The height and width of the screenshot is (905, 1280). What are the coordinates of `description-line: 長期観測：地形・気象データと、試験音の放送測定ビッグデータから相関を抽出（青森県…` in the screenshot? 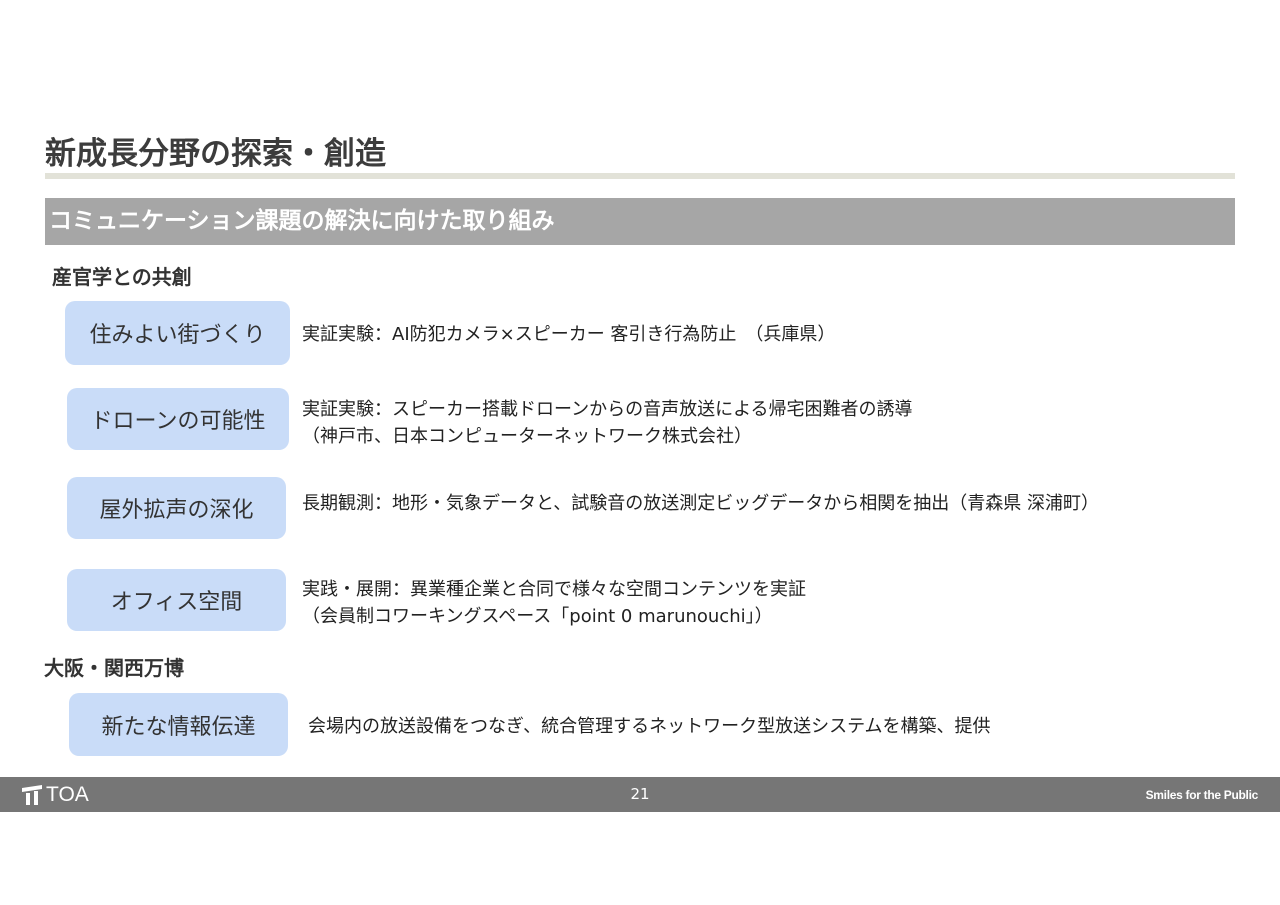 It's located at (700, 503).